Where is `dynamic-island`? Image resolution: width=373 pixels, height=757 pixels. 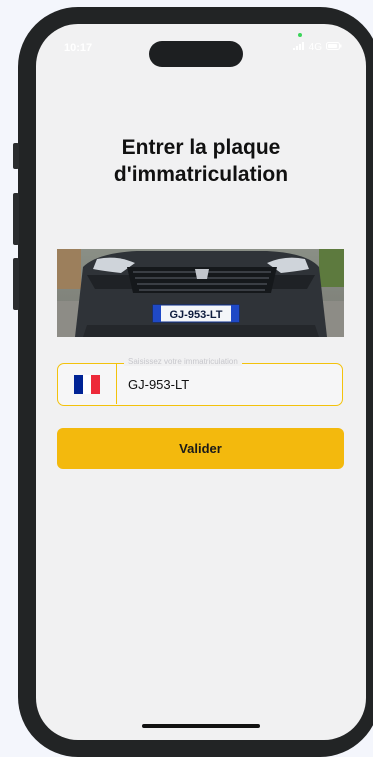
dynamic-island is located at coordinates (196, 54).